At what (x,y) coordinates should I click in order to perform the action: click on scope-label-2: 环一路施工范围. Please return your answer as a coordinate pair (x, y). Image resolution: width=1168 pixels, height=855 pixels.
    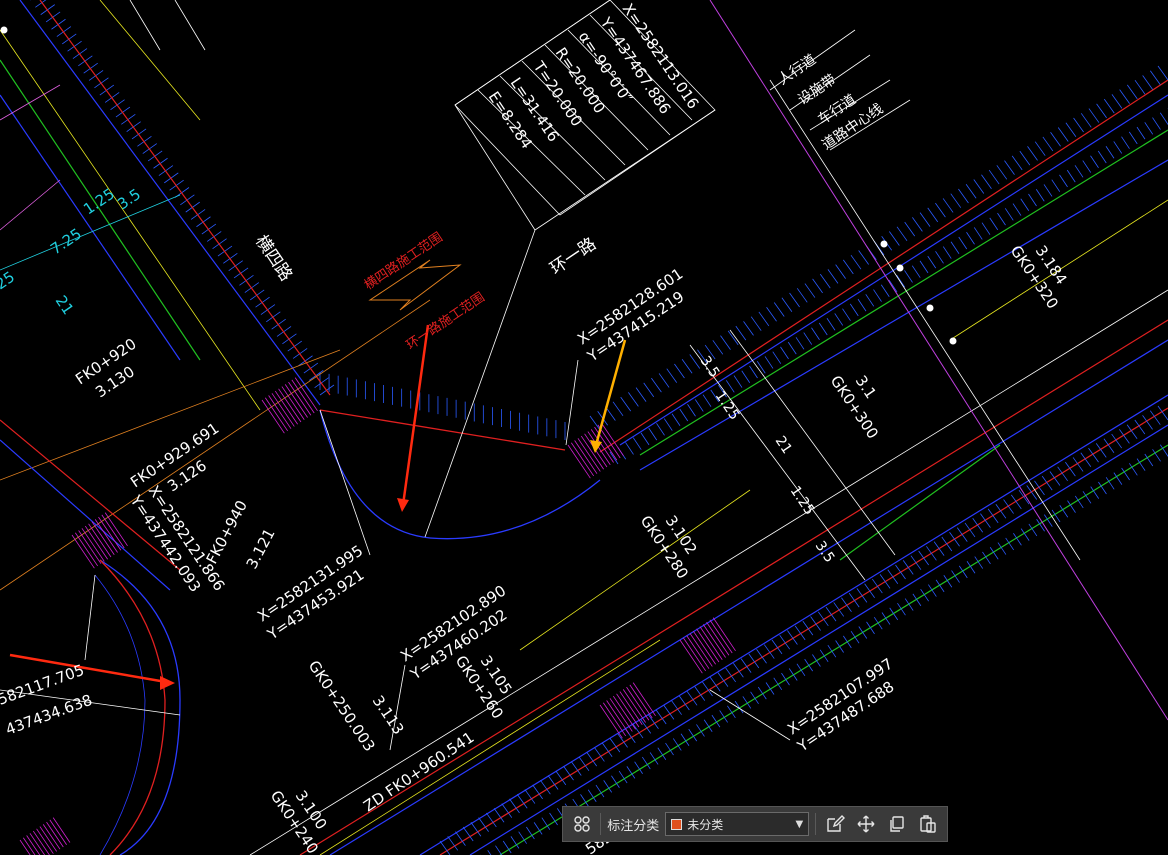
    Looking at the image, I should click on (445, 321).